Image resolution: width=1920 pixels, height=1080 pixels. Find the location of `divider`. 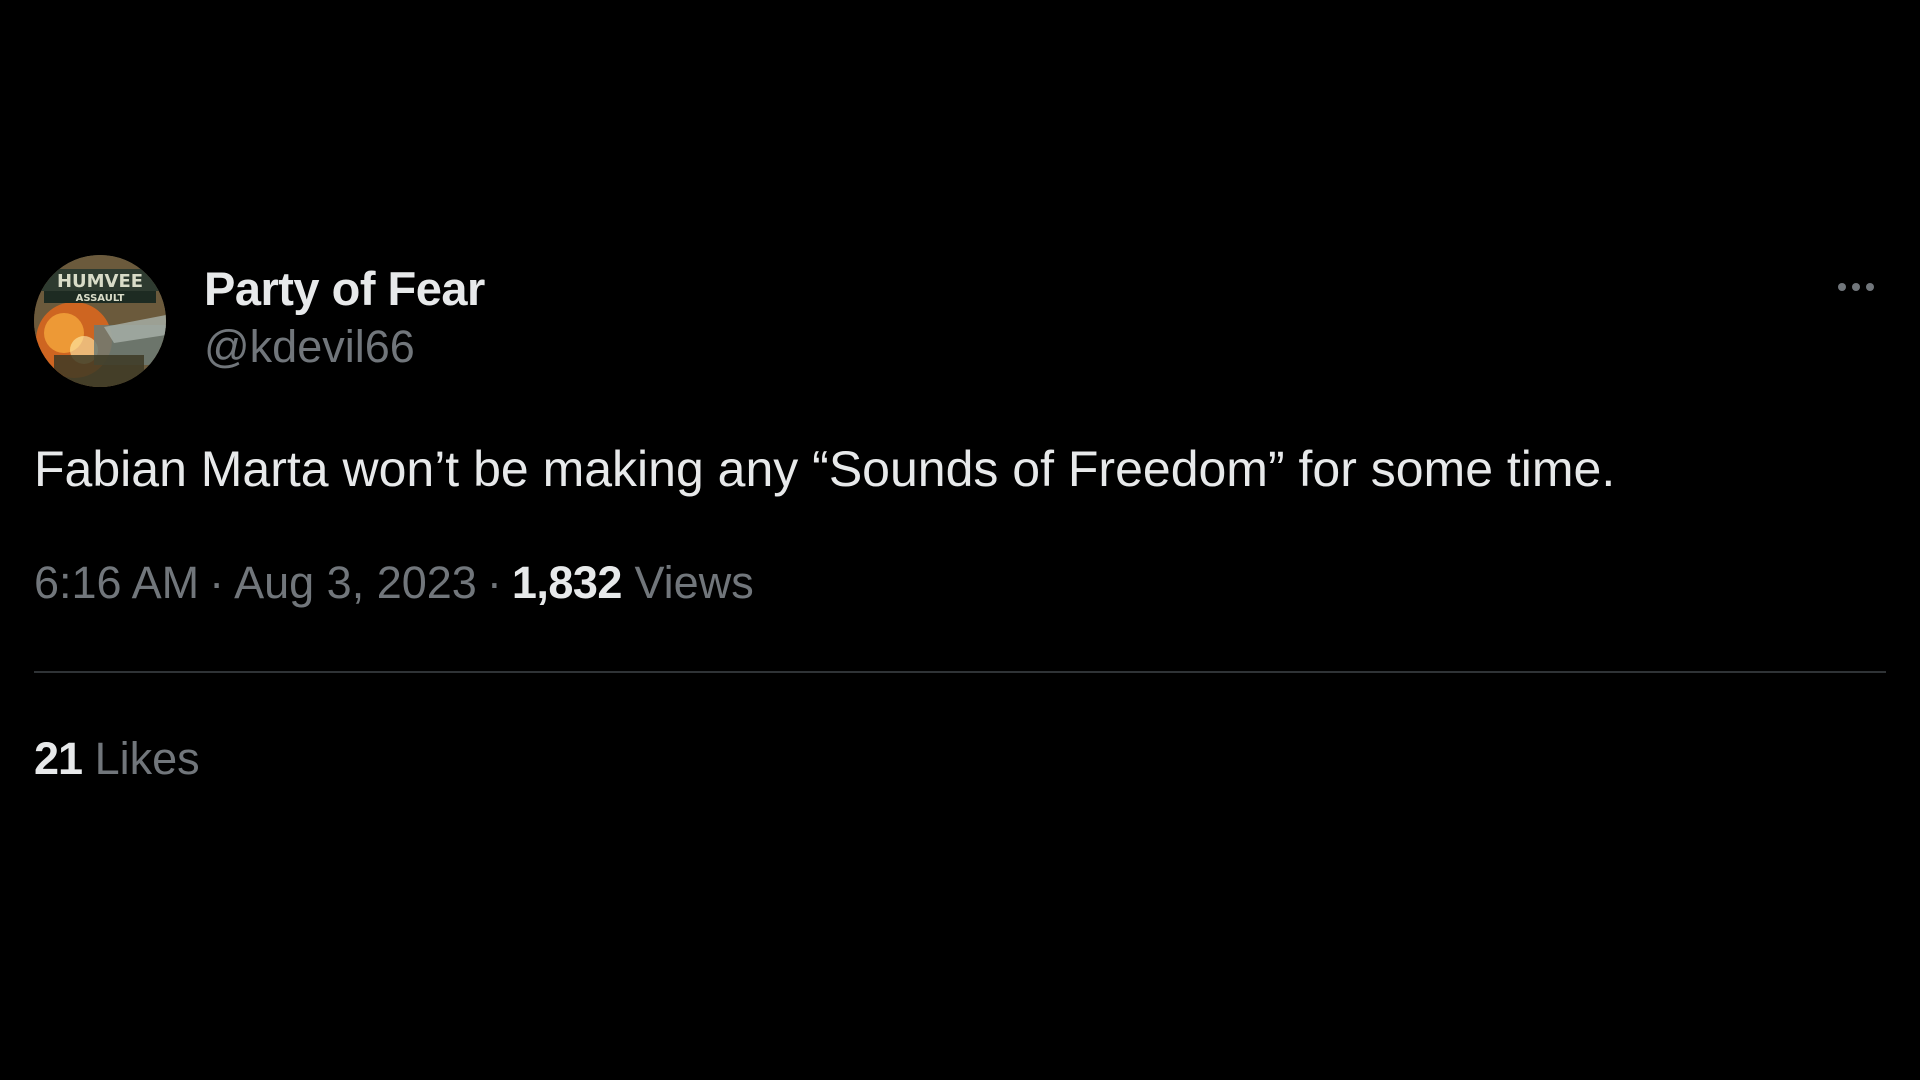

divider is located at coordinates (960, 672).